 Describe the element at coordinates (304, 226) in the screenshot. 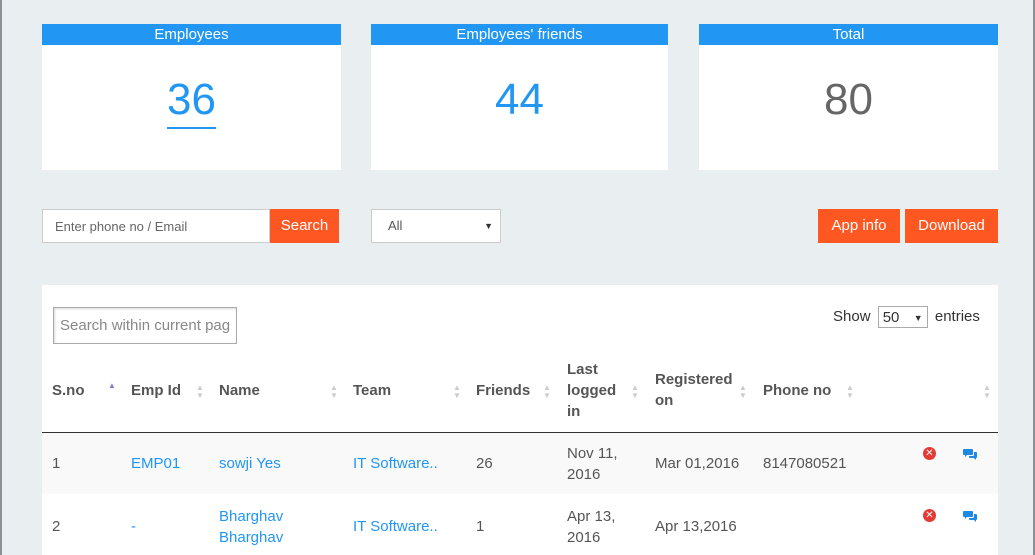

I see `search-button: Search` at that location.